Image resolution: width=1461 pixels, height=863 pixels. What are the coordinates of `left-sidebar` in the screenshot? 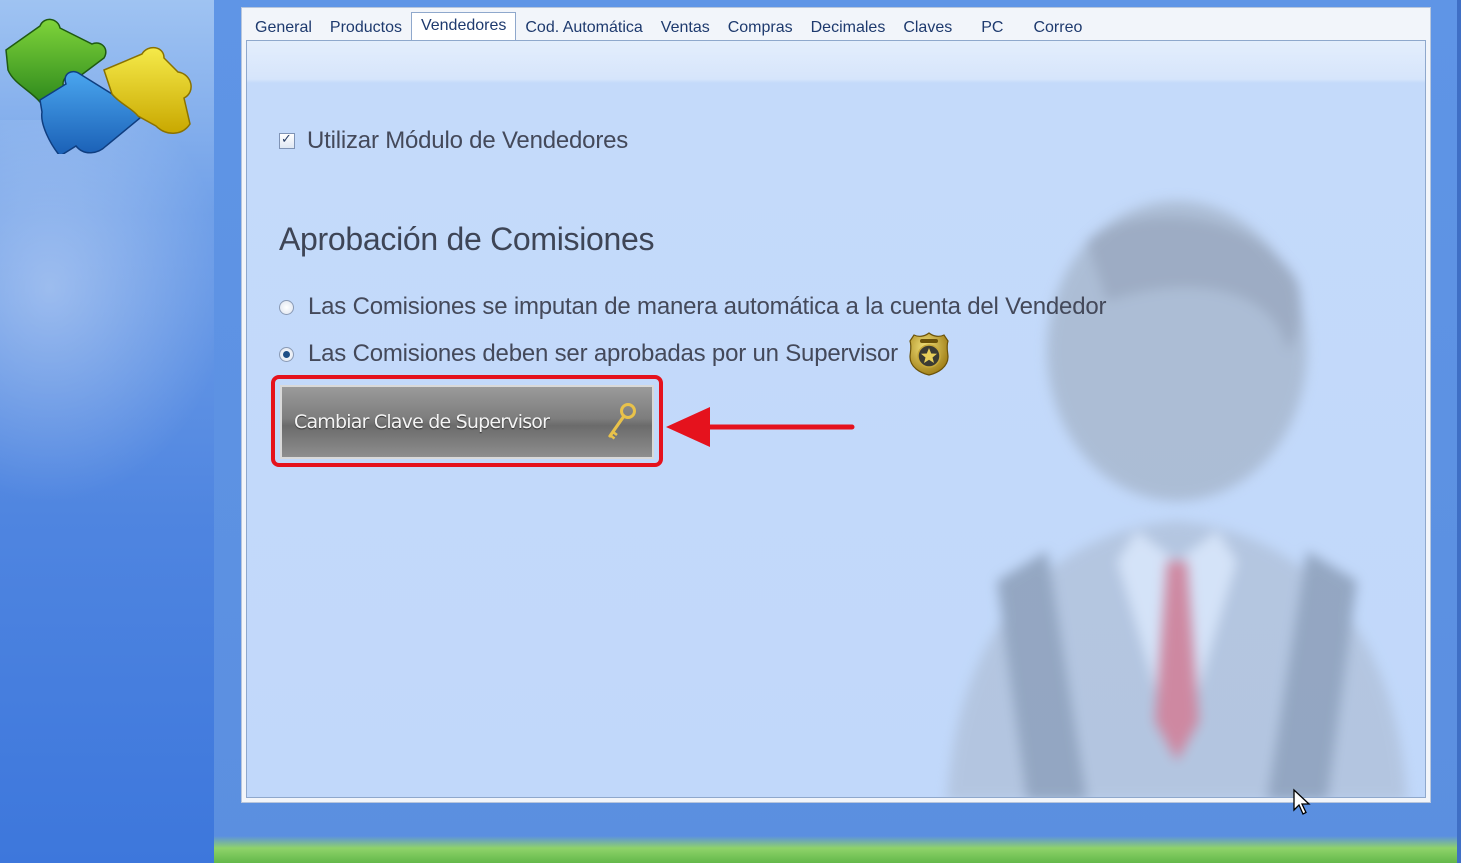 It's located at (107, 431).